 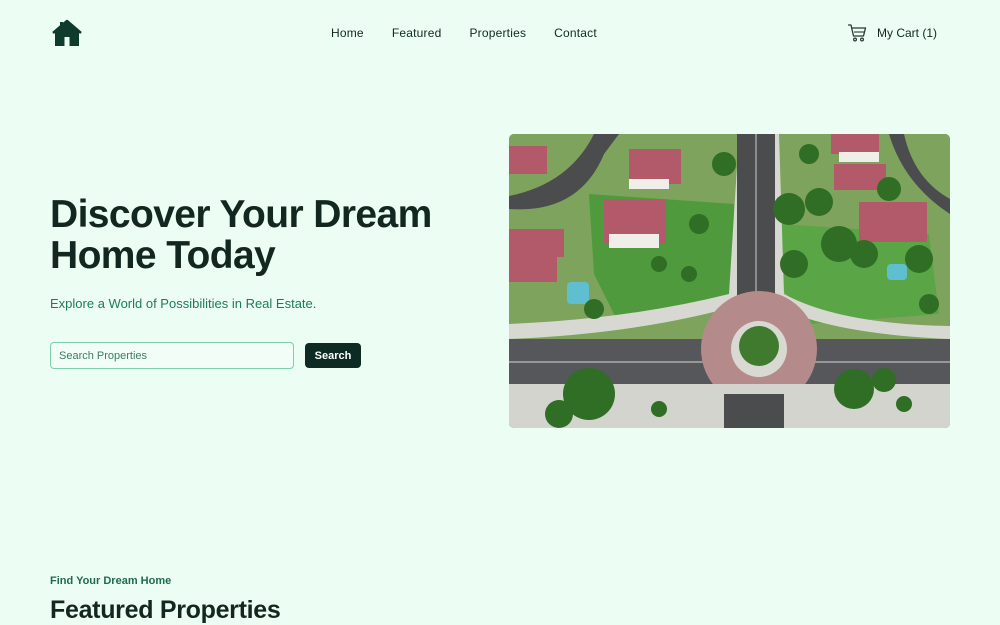 I want to click on search-input, so click(x=172, y=355).